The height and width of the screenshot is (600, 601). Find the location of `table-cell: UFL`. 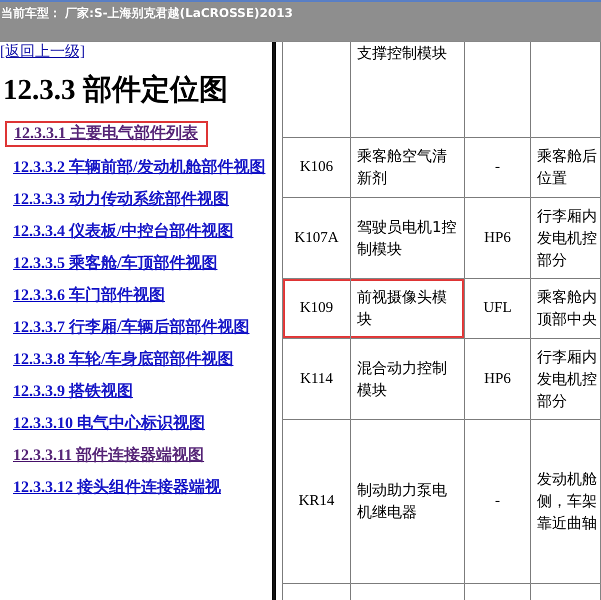

table-cell: UFL is located at coordinates (497, 308).